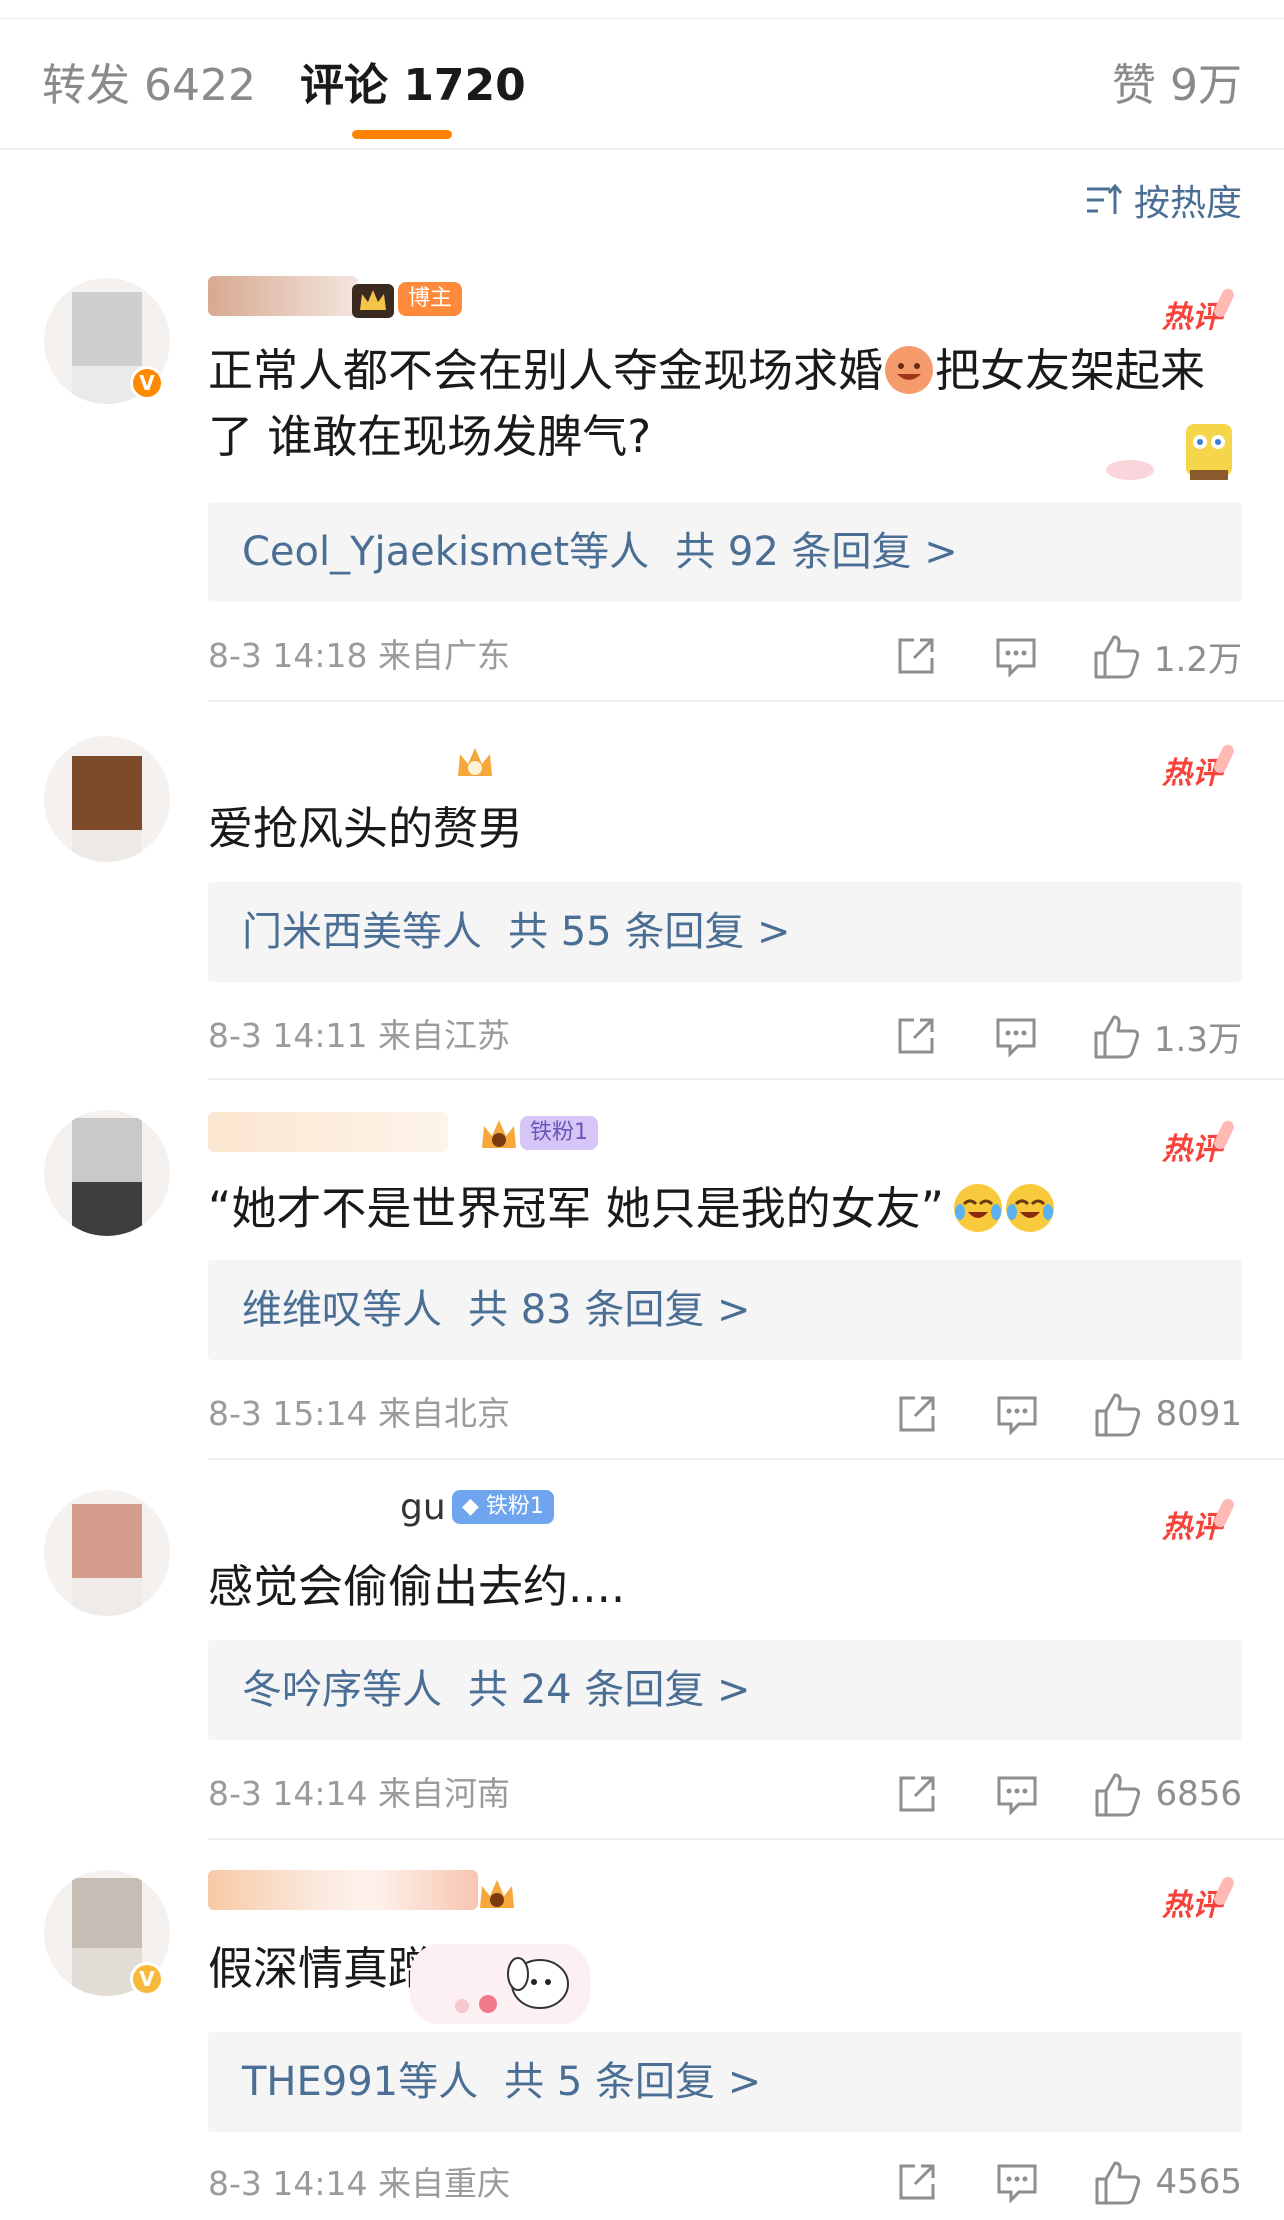 The height and width of the screenshot is (2220, 1284). I want to click on like-count: 1.3万, so click(1197, 1039).